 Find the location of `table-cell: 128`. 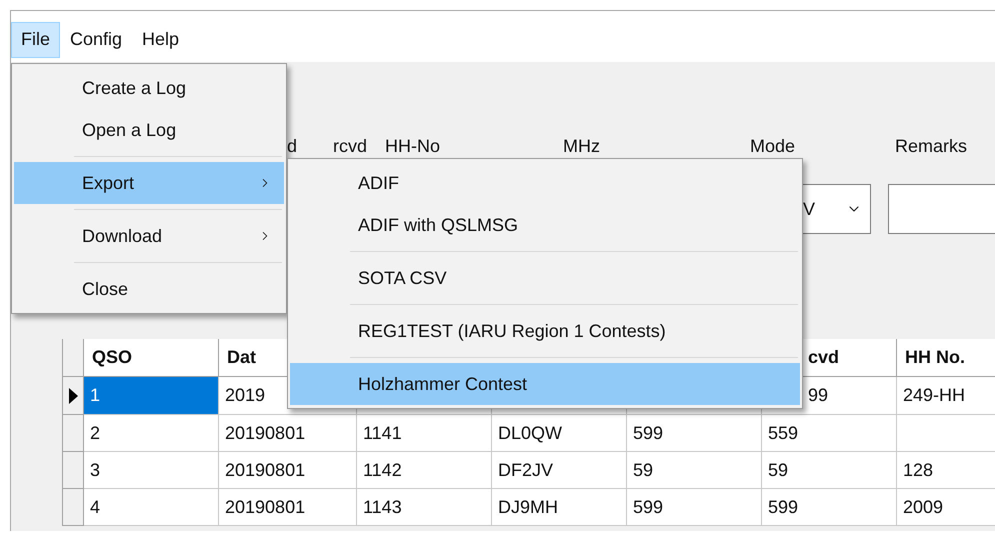

table-cell: 128 is located at coordinates (918, 470).